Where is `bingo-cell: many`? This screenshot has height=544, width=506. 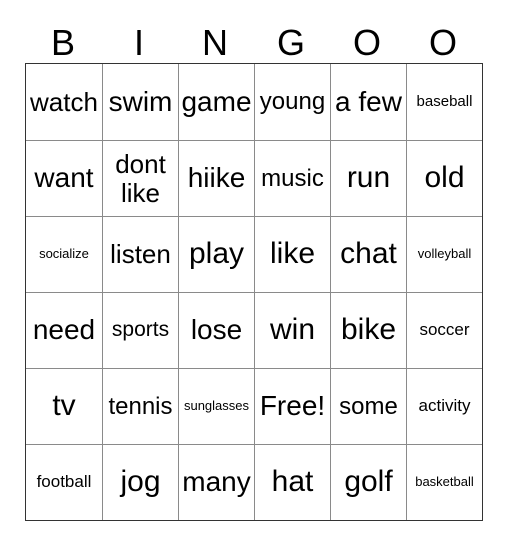
bingo-cell: many is located at coordinates (216, 482).